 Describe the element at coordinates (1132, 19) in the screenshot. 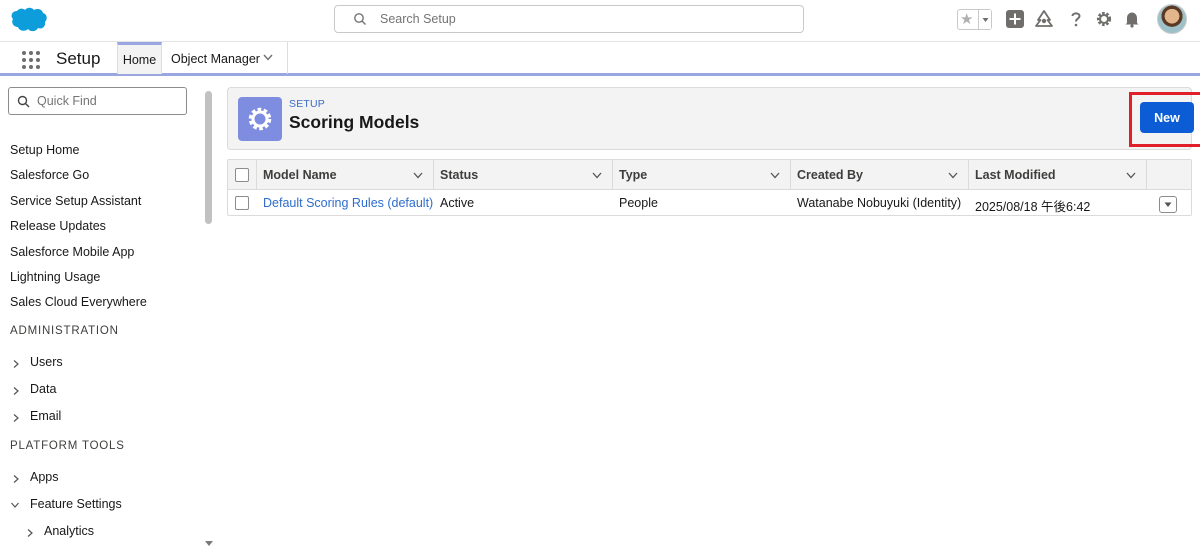

I see `notifications-bell-icon` at that location.